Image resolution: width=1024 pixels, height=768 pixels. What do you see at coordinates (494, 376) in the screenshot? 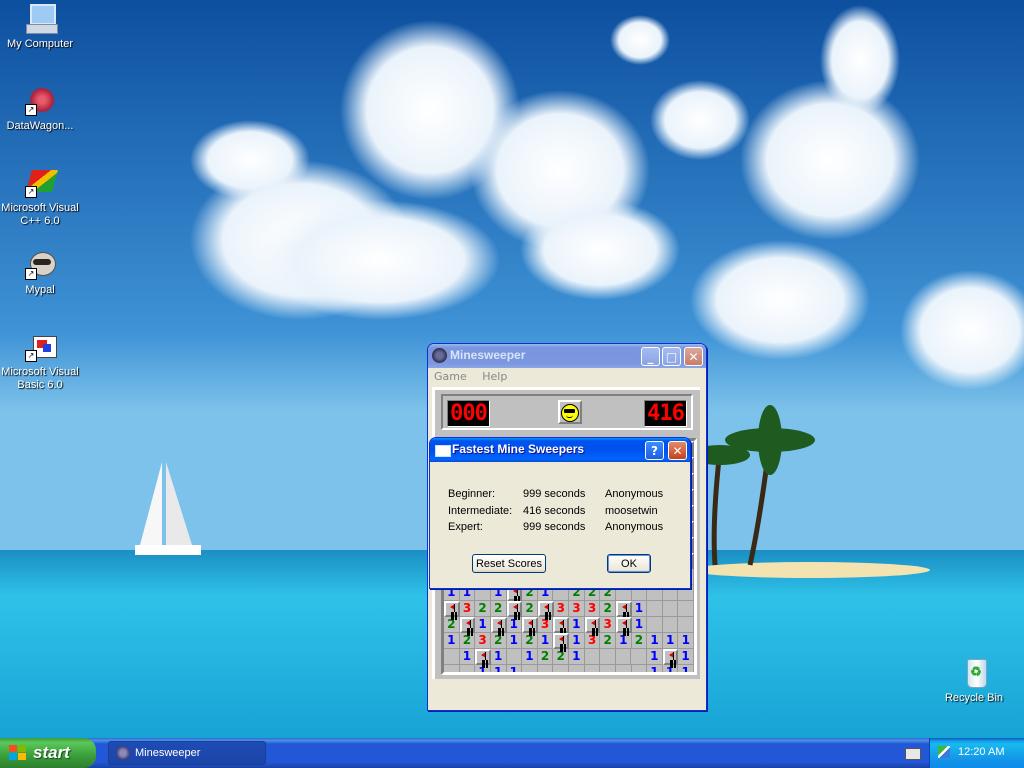
I see `menu-help: Help` at bounding box center [494, 376].